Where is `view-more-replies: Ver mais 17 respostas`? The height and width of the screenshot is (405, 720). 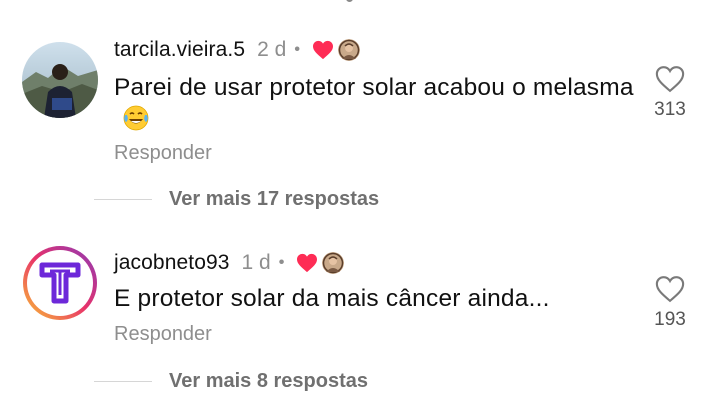 view-more-replies: Ver mais 17 respostas is located at coordinates (236, 199).